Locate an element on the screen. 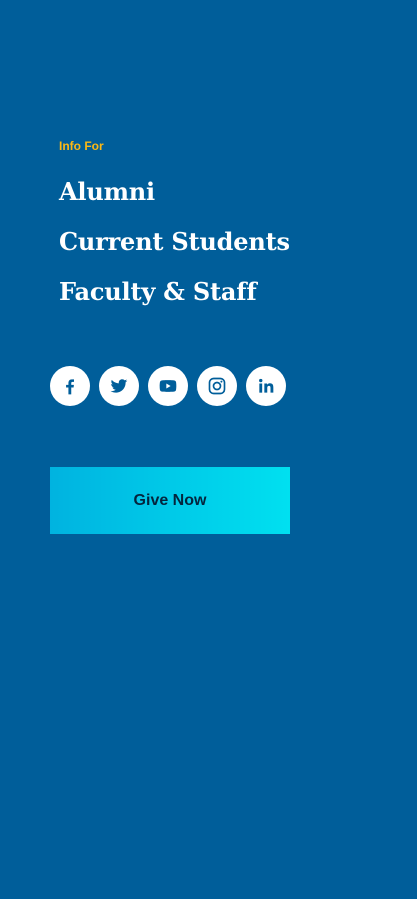  list-item: Alumni is located at coordinates (174, 201).